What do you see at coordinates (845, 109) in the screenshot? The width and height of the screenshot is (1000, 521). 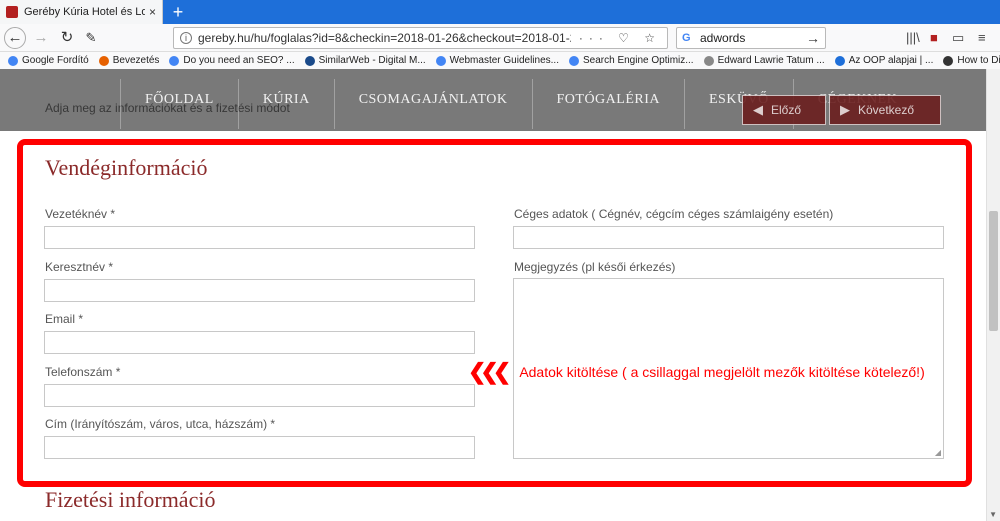 I see `arrow-right-icon: ▶` at bounding box center [845, 109].